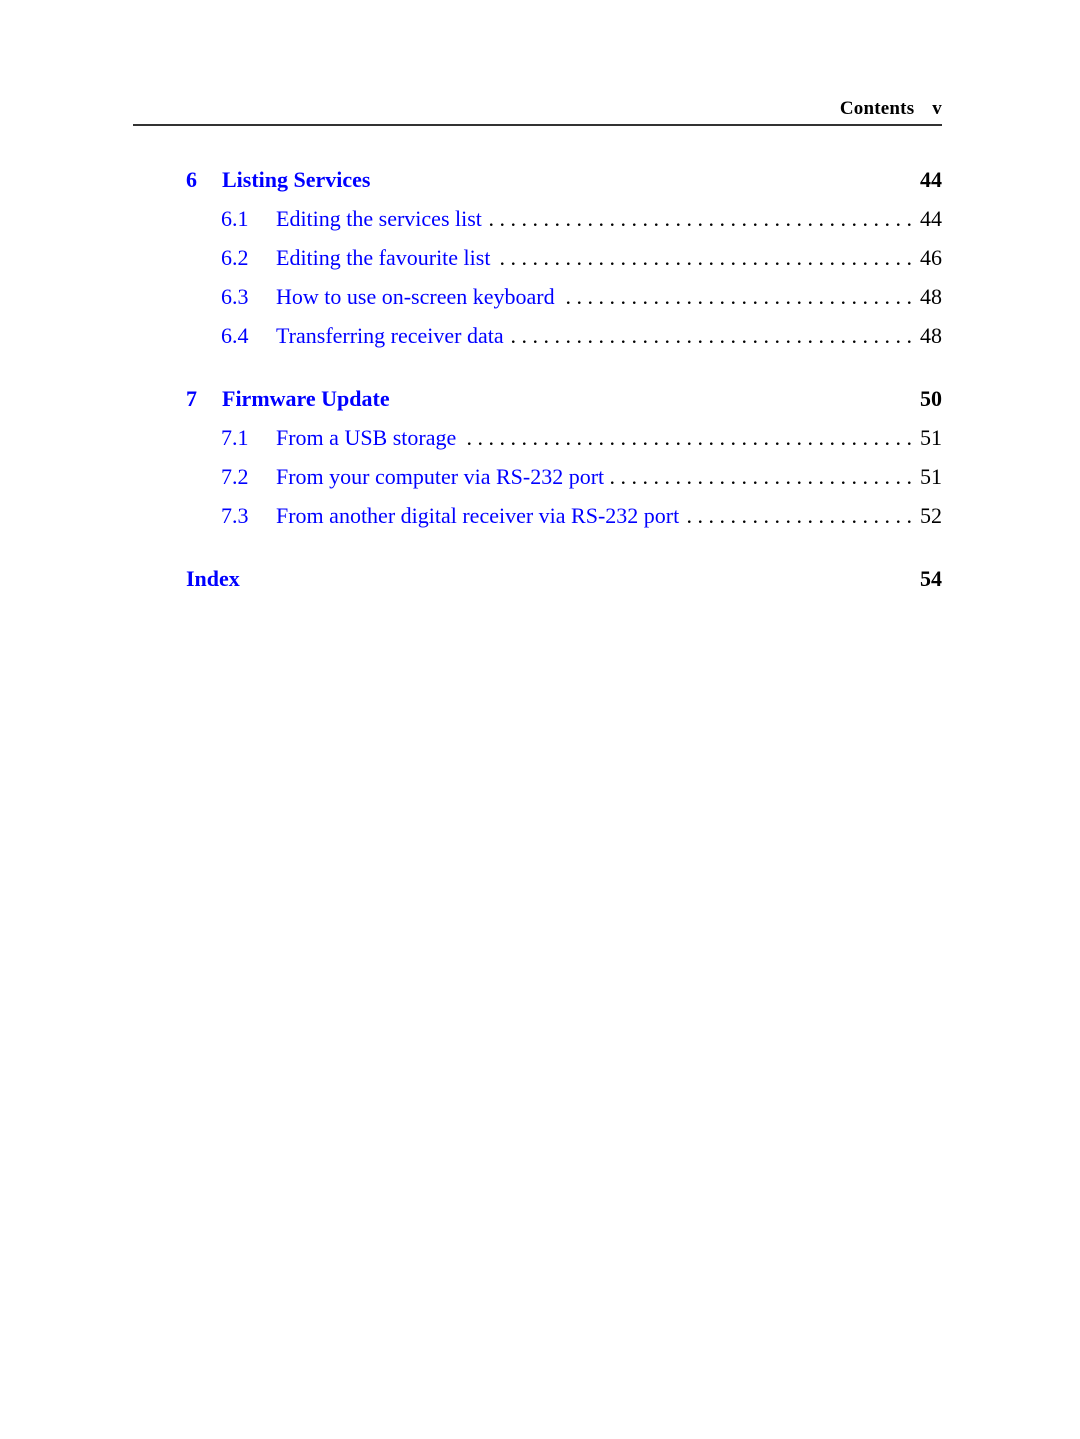 This screenshot has width=1080, height=1439. Describe the element at coordinates (306, 399) in the screenshot. I see `chapter-title-link: Firmware Update` at that location.